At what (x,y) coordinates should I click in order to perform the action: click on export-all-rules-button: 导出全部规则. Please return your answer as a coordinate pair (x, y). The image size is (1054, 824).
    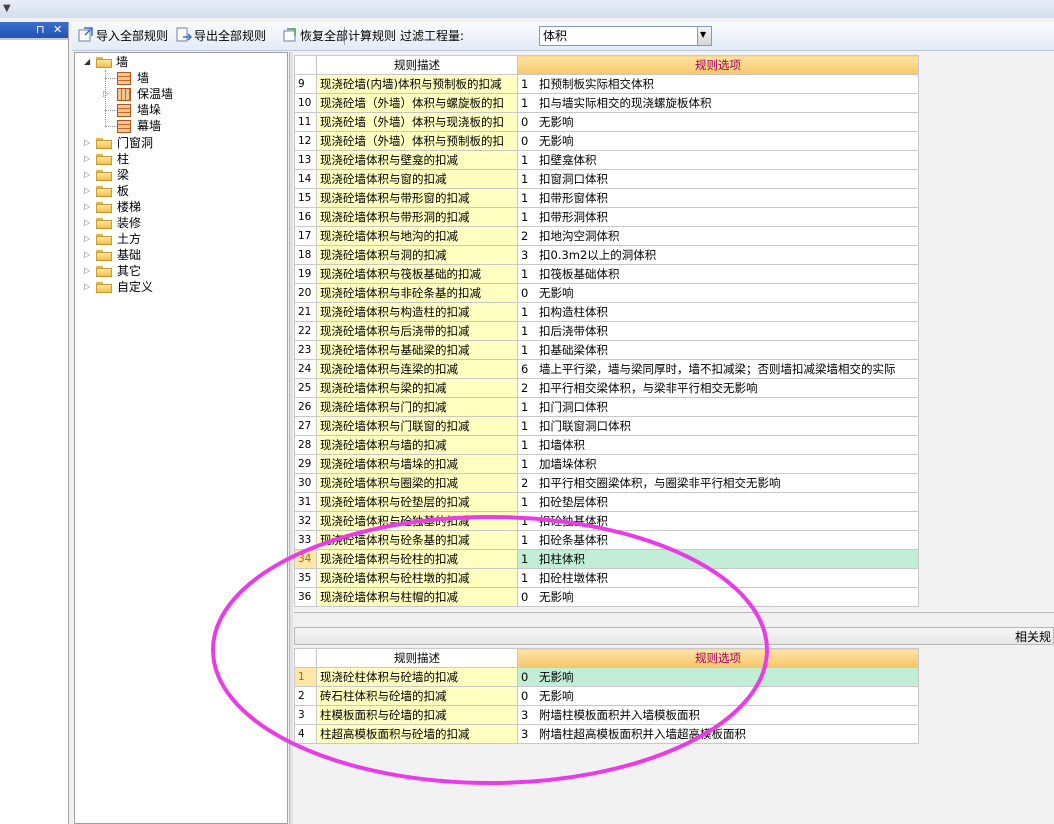
    Looking at the image, I should click on (230, 36).